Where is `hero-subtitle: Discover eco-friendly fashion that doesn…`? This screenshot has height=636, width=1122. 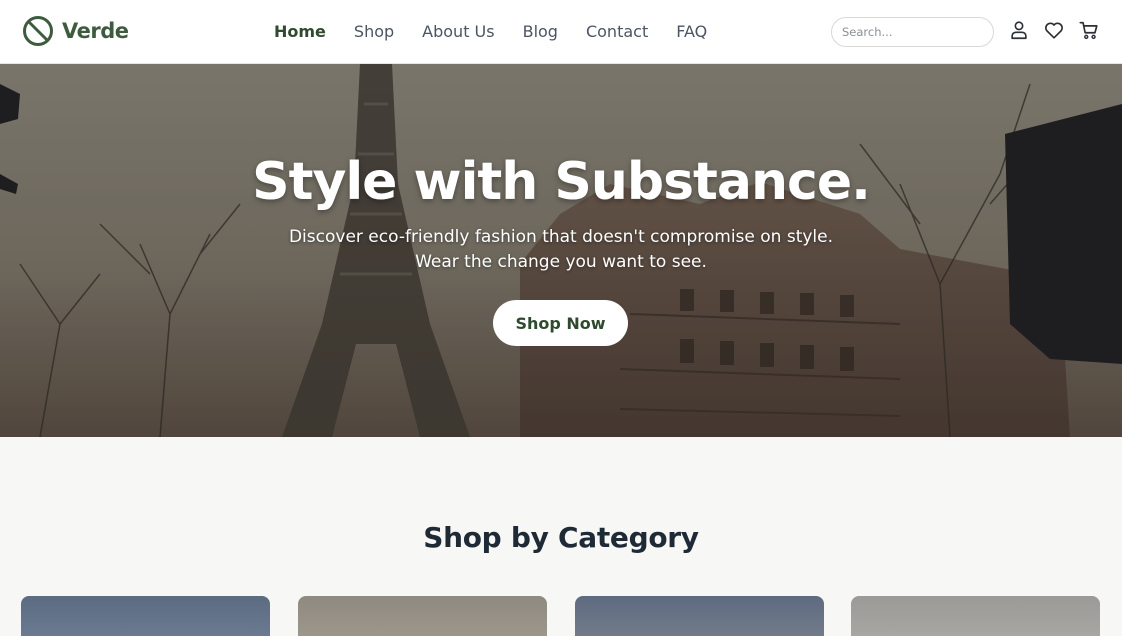 hero-subtitle: Discover eco-friendly fashion that doesn… is located at coordinates (561, 249).